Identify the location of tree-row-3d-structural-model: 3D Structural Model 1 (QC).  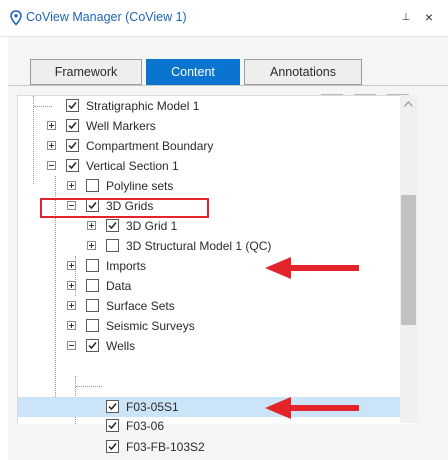
(210, 246).